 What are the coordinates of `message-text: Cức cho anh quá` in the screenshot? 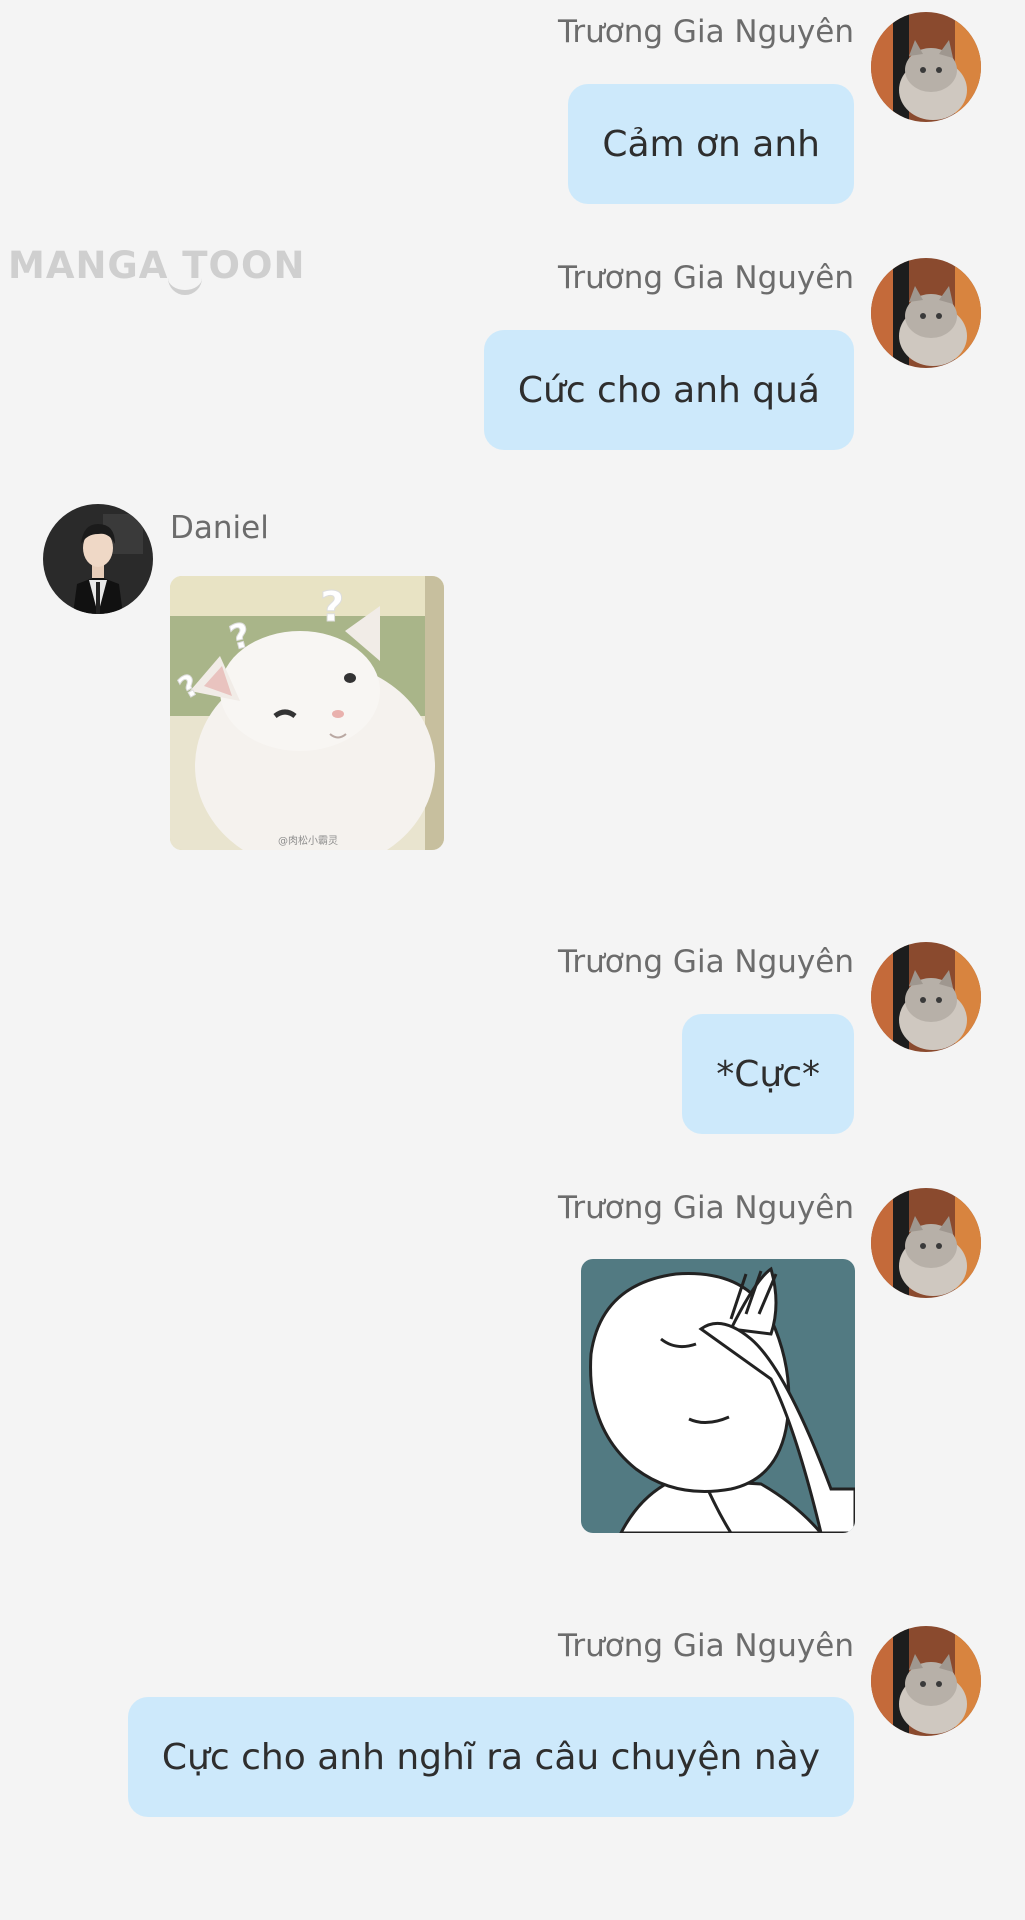 It's located at (668, 390).